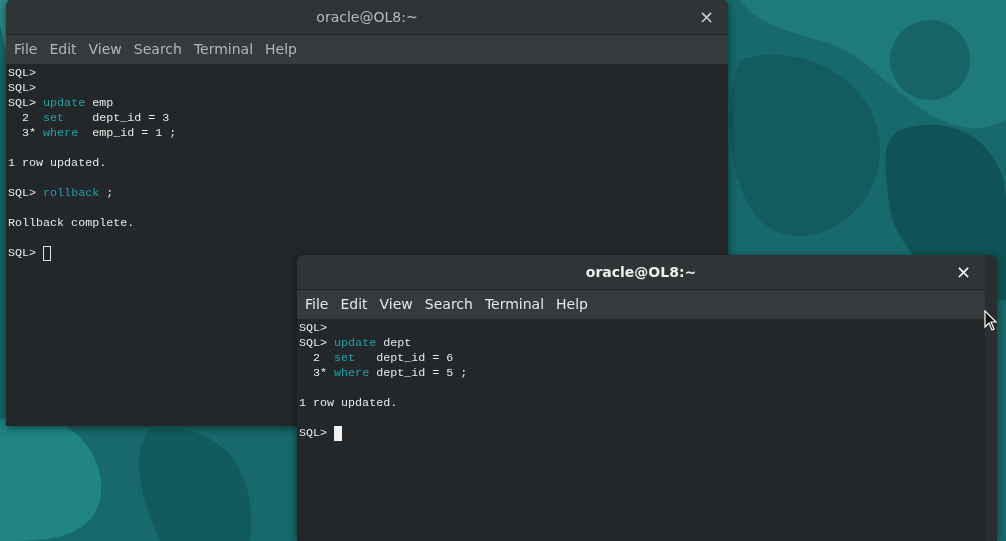 The image size is (1006, 541). What do you see at coordinates (390, 373) in the screenshot?
I see `terminal-line: 3* where dept_id = 5 ;` at bounding box center [390, 373].